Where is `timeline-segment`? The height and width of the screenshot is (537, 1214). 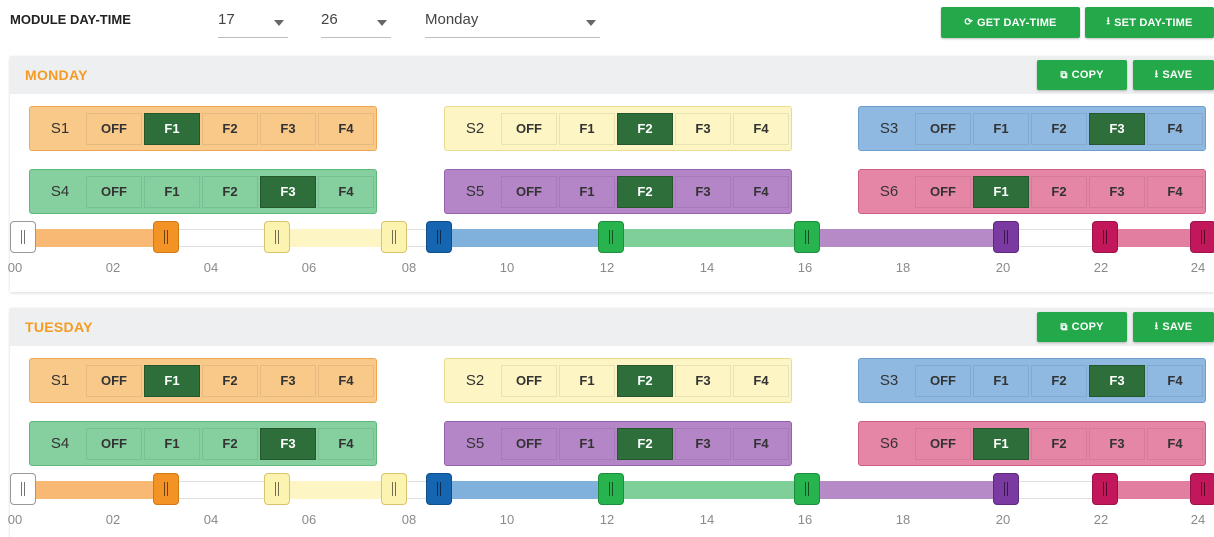
timeline-segment is located at coordinates (714, 490).